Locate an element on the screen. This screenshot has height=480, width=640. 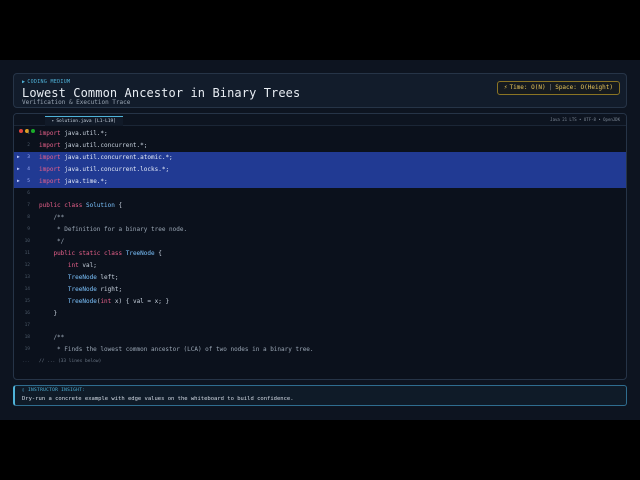
code-token: java.util.concurrent.*; is located at coordinates (104, 145).